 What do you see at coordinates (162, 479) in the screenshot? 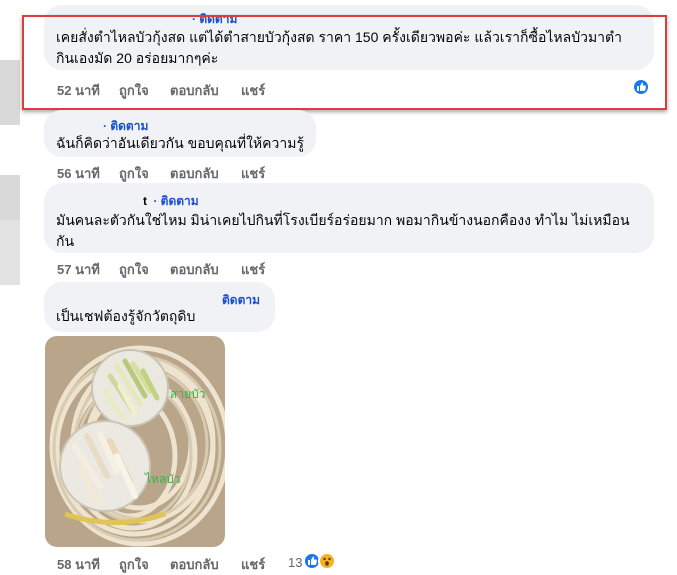
I see `photo-label-bottom: ไหลบัว` at bounding box center [162, 479].